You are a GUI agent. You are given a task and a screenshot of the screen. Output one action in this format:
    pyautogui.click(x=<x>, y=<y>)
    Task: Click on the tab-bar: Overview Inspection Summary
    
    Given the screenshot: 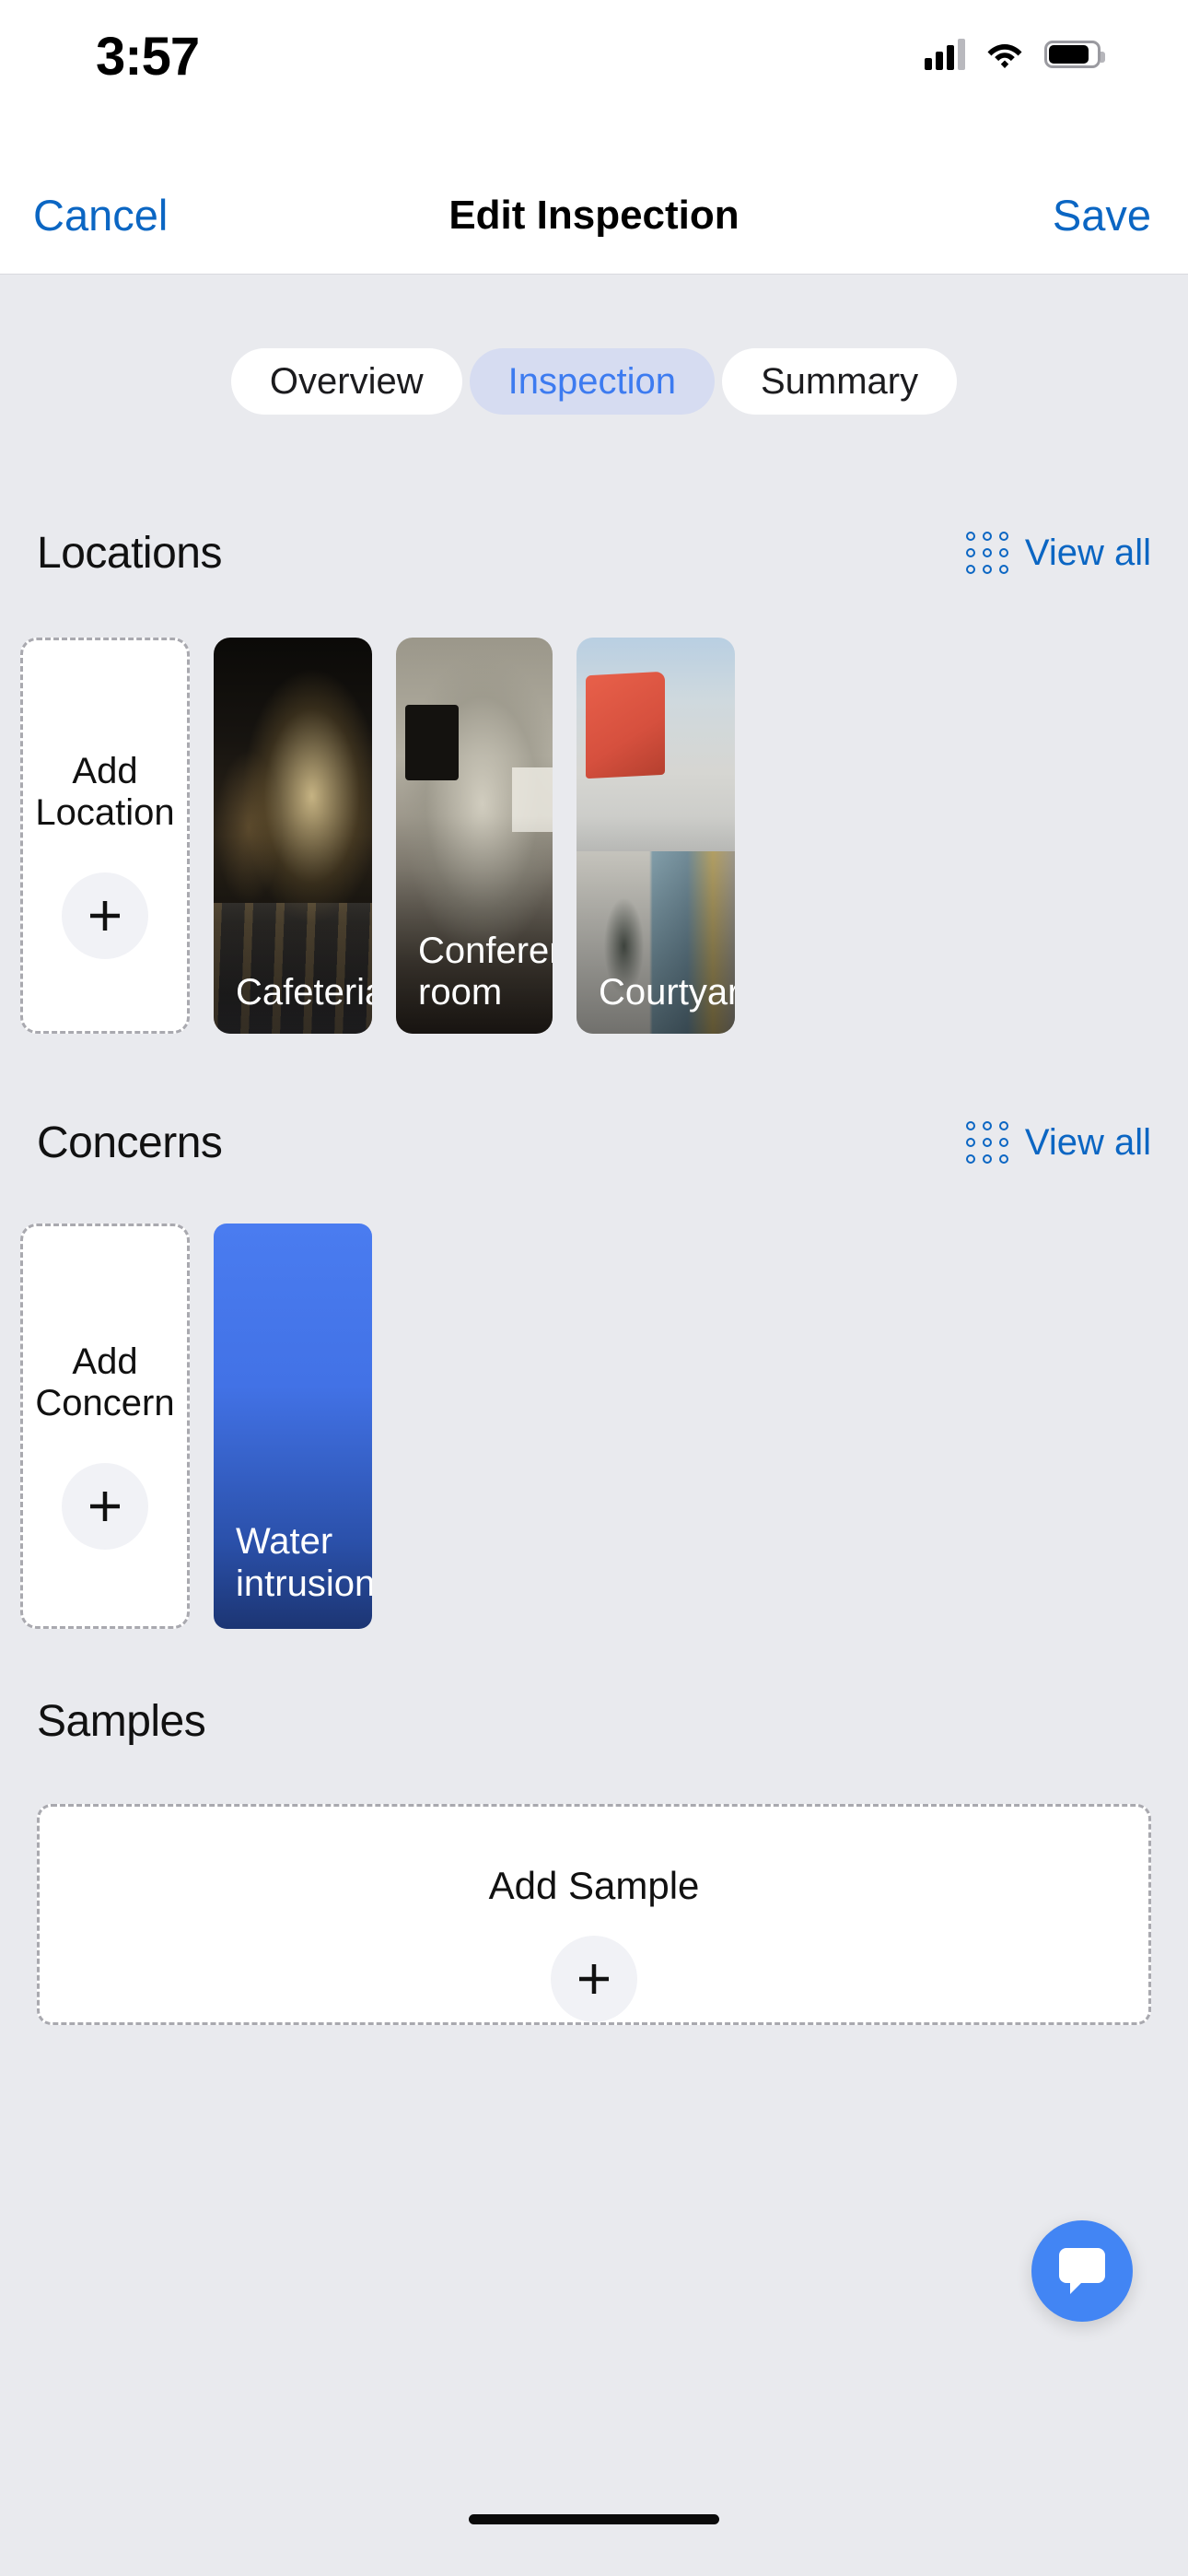 What is the action you would take?
    pyautogui.click(x=594, y=381)
    